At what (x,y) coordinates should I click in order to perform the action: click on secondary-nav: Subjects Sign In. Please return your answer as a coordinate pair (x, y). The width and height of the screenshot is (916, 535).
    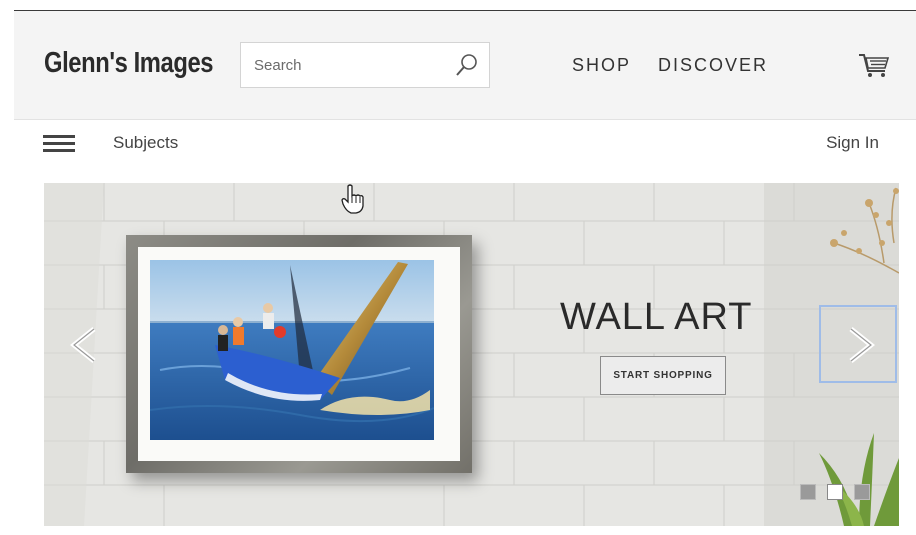
    Looking at the image, I should click on (458, 143).